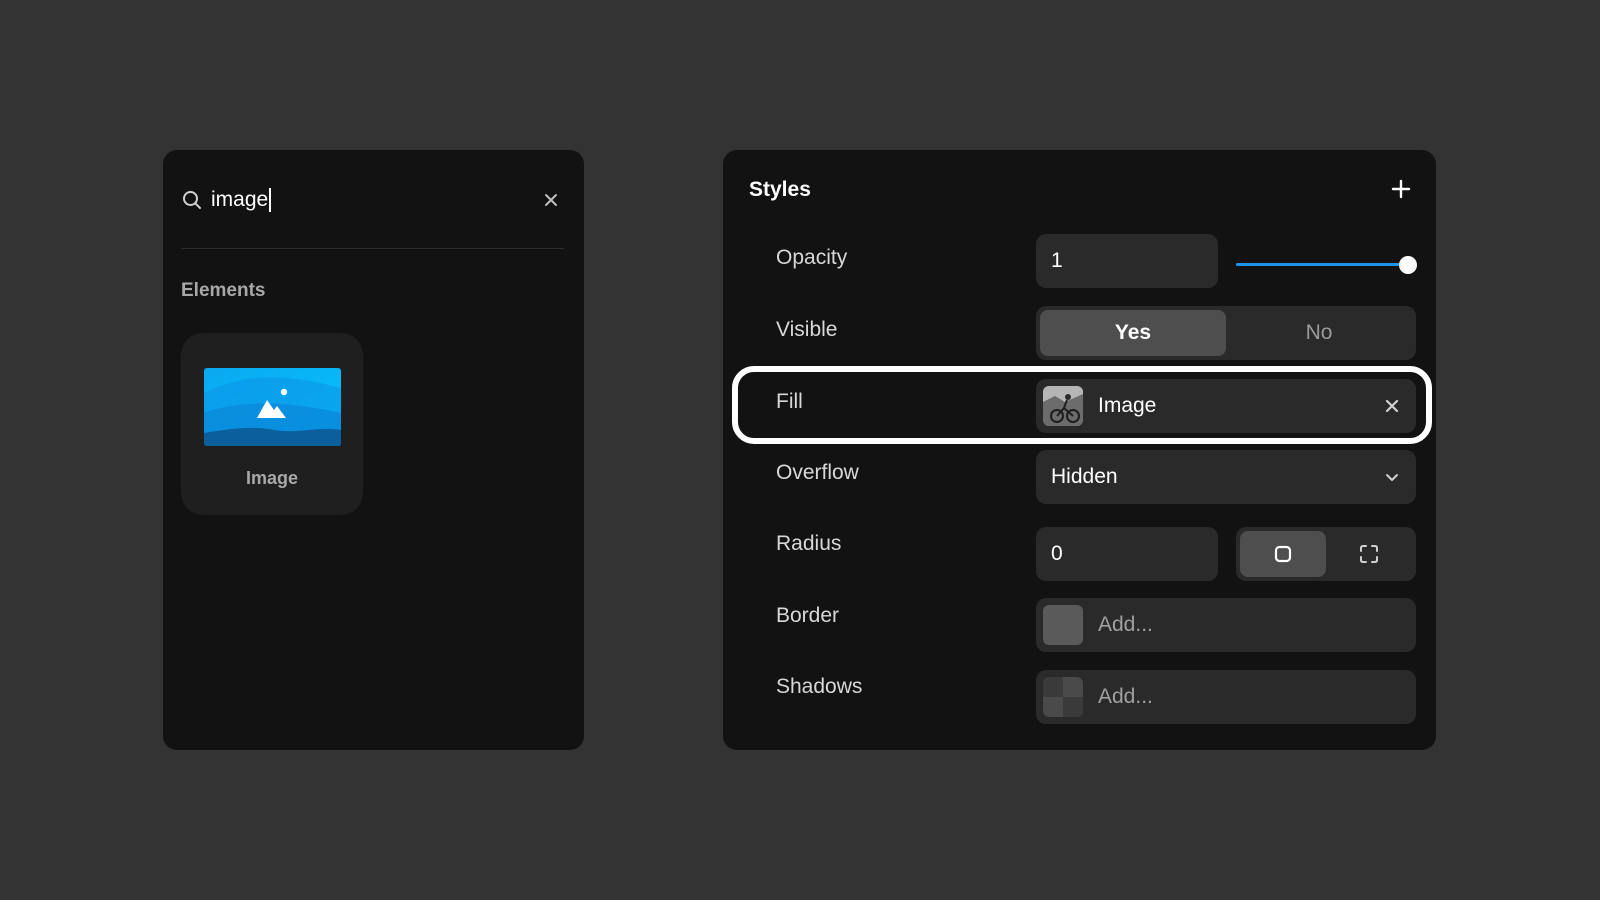 This screenshot has height=900, width=1600. I want to click on image-placeholder-icon, so click(272, 407).